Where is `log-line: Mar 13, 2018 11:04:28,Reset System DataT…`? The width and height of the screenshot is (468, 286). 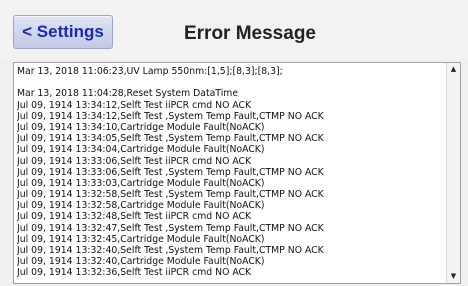
log-line: Mar 13, 2018 11:04:28,Reset System DataT… is located at coordinates (128, 94).